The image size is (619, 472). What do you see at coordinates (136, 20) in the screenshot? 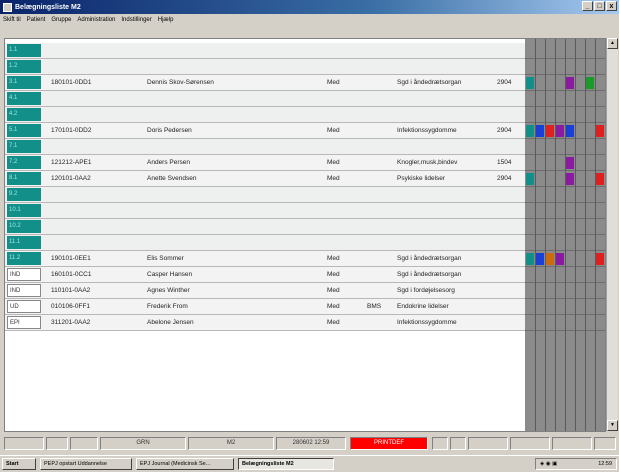
I see `menu-indstillinger: Indstillinger` at bounding box center [136, 20].